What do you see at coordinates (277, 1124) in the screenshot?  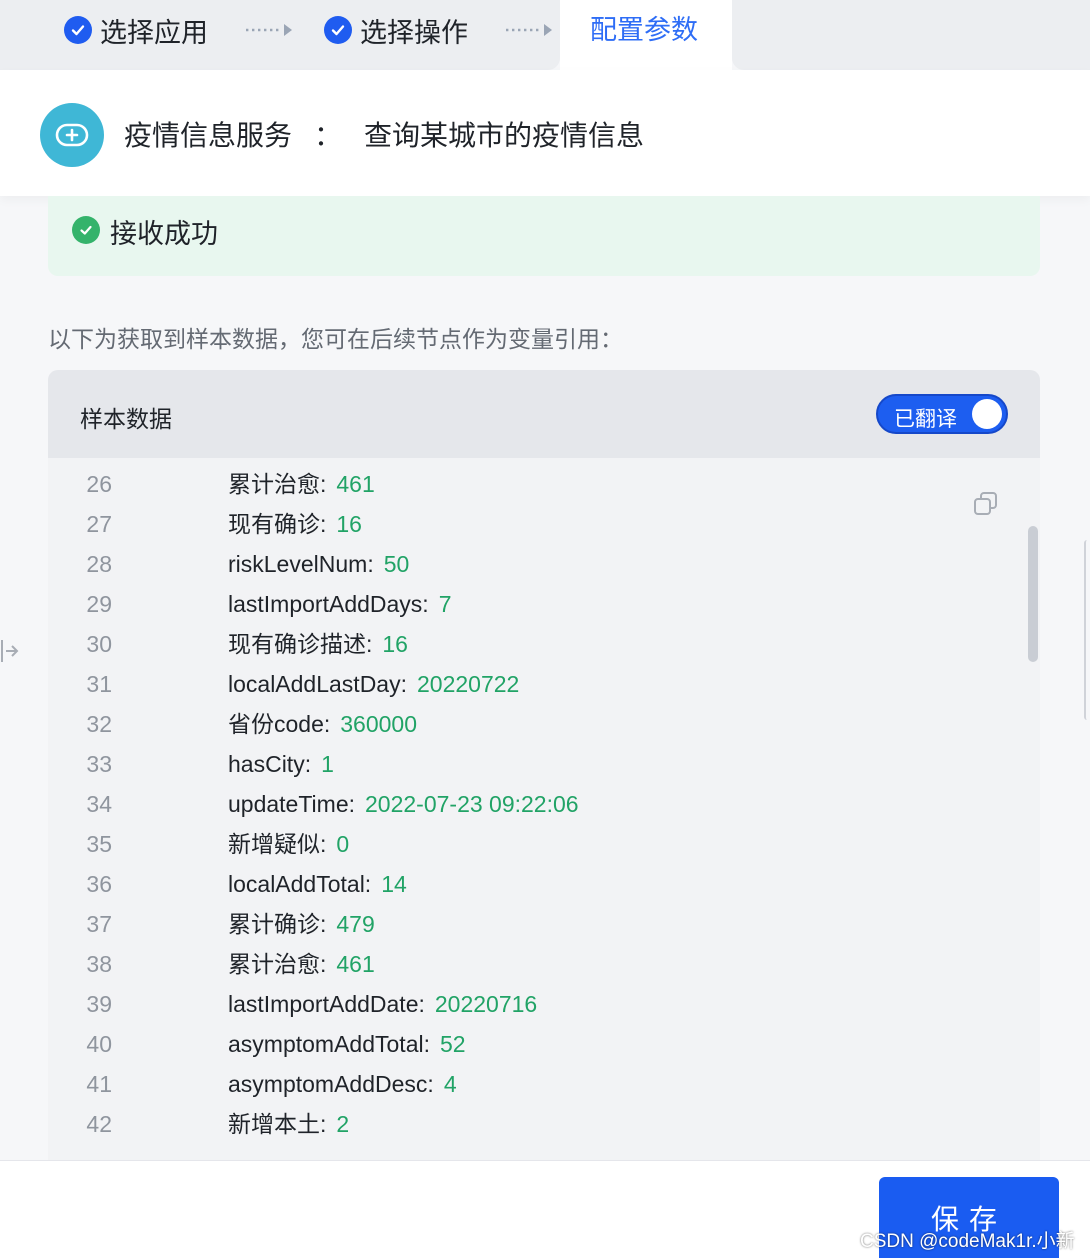 I see `field-key: 新增本土:` at bounding box center [277, 1124].